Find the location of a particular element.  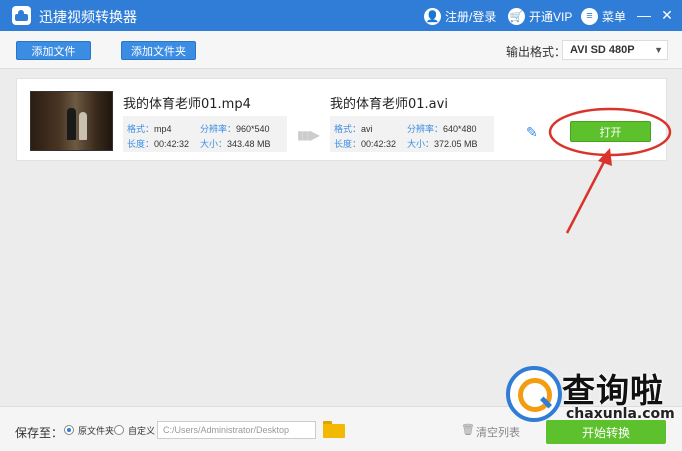

edit-icon: ✎ is located at coordinates (533, 132).